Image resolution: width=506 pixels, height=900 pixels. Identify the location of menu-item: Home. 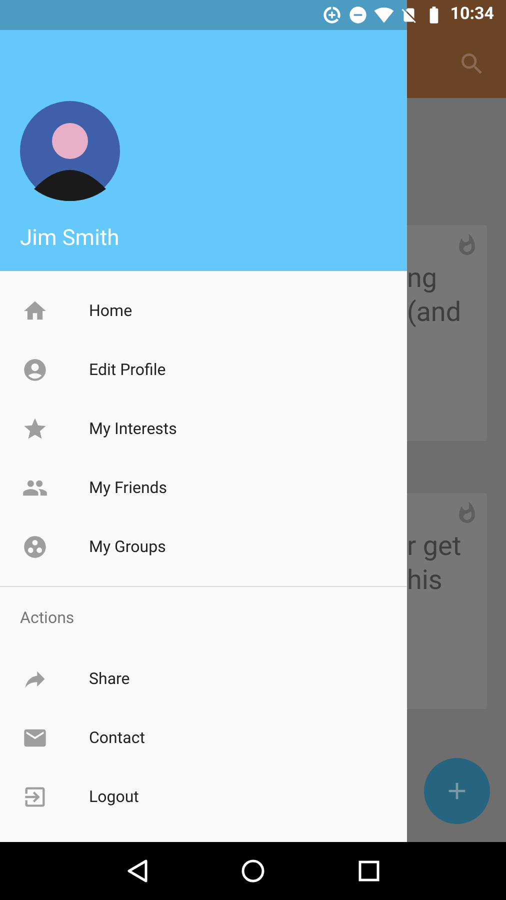
(203, 310).